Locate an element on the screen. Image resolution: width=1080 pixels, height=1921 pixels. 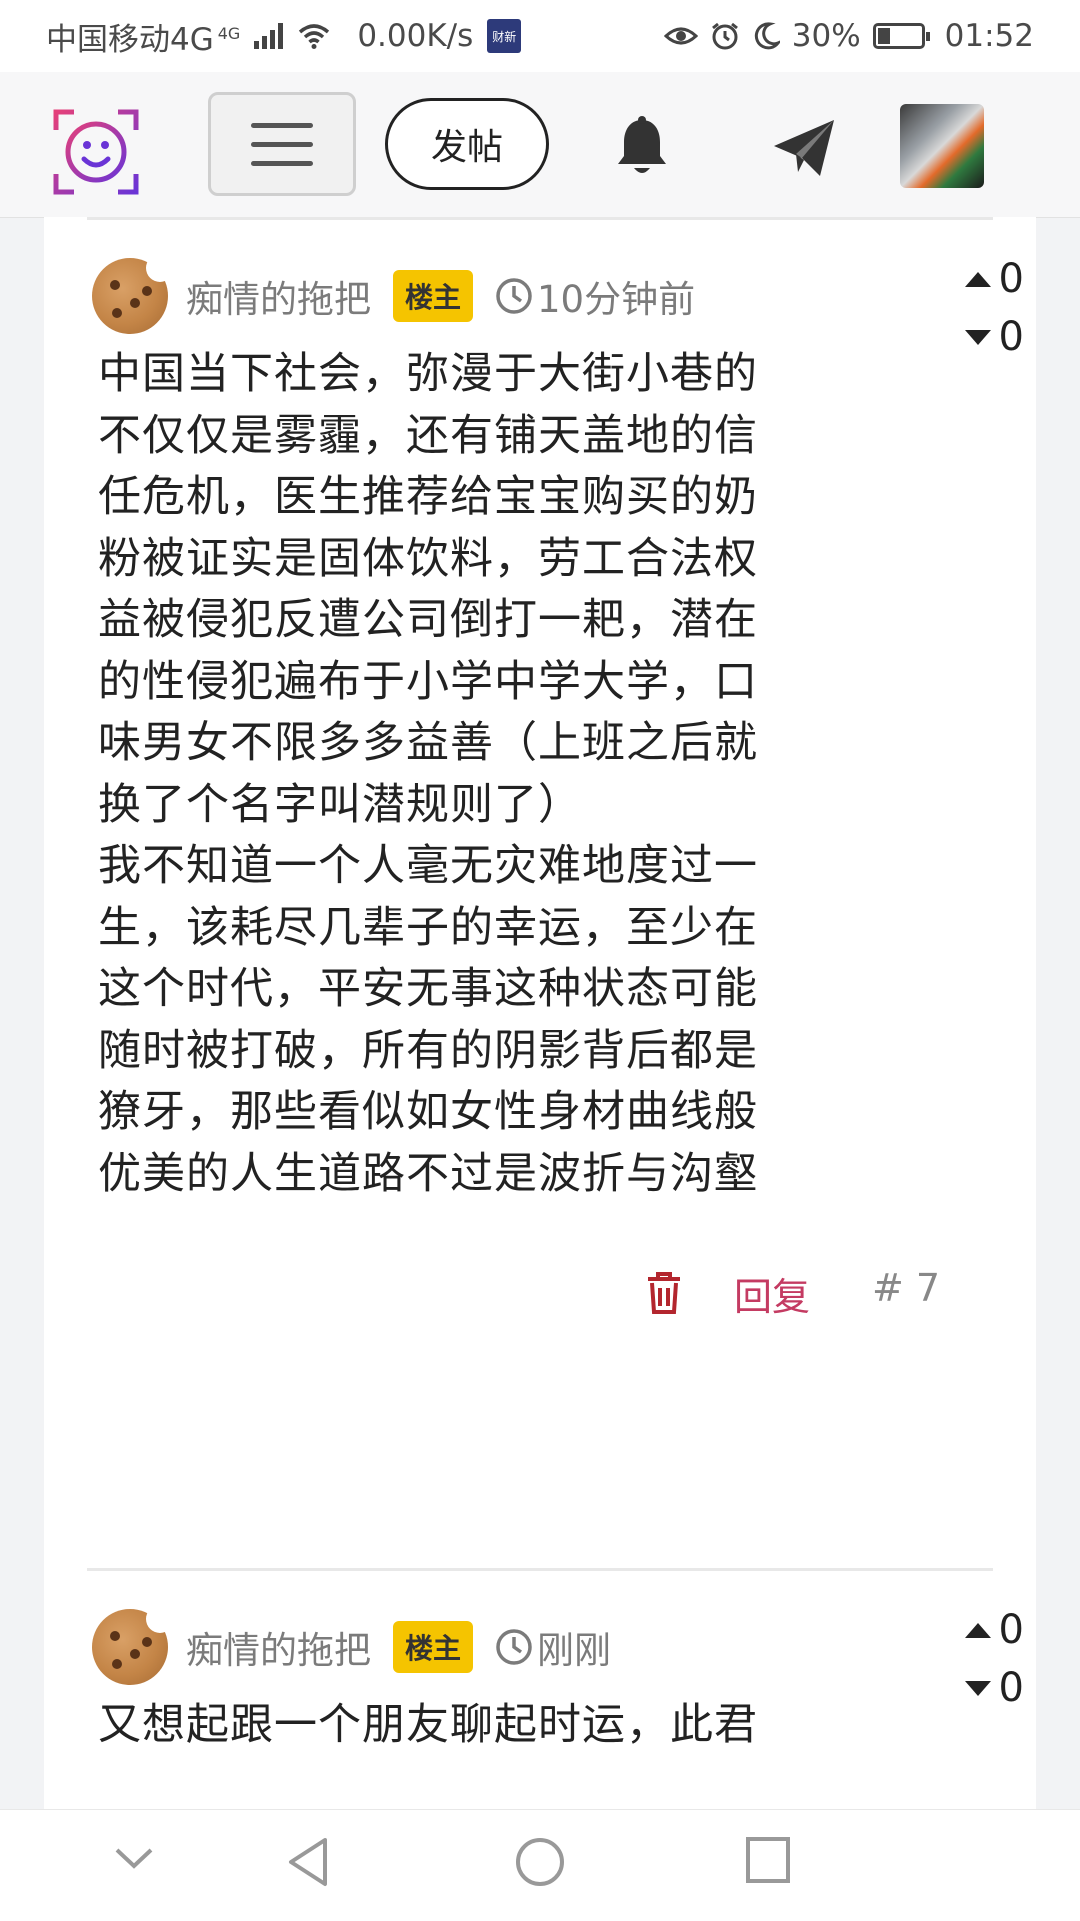
news-app-label: 财新 is located at coordinates (504, 36).